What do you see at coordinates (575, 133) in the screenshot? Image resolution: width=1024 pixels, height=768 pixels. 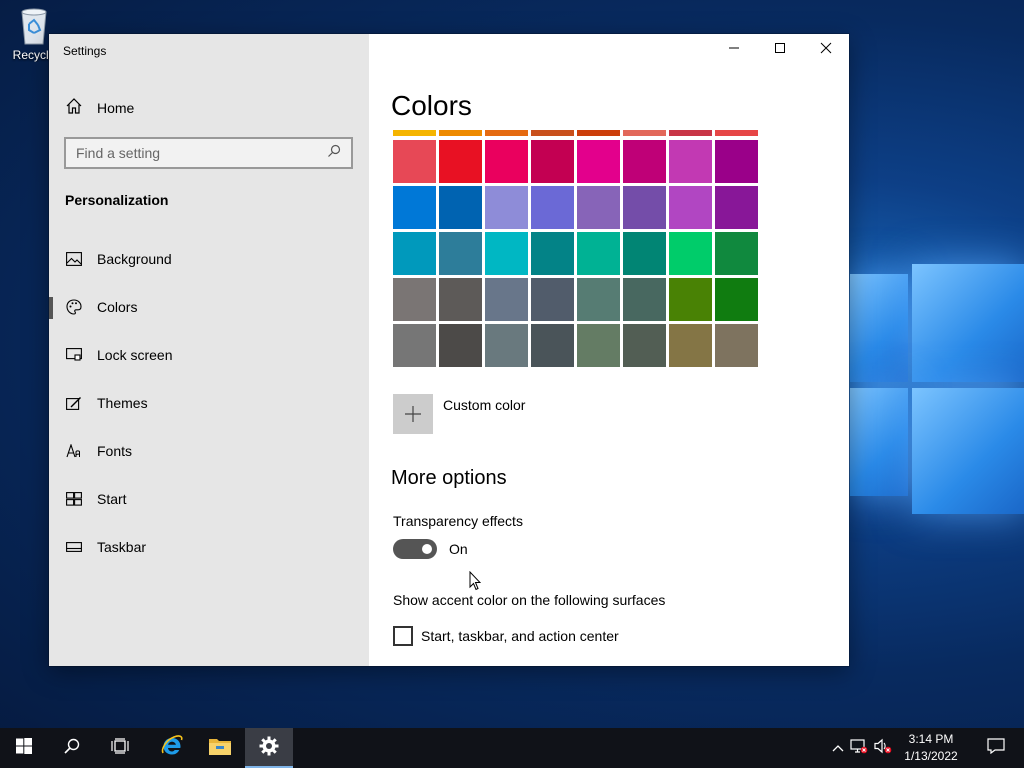 I see `swatch-strip-partial` at bounding box center [575, 133].